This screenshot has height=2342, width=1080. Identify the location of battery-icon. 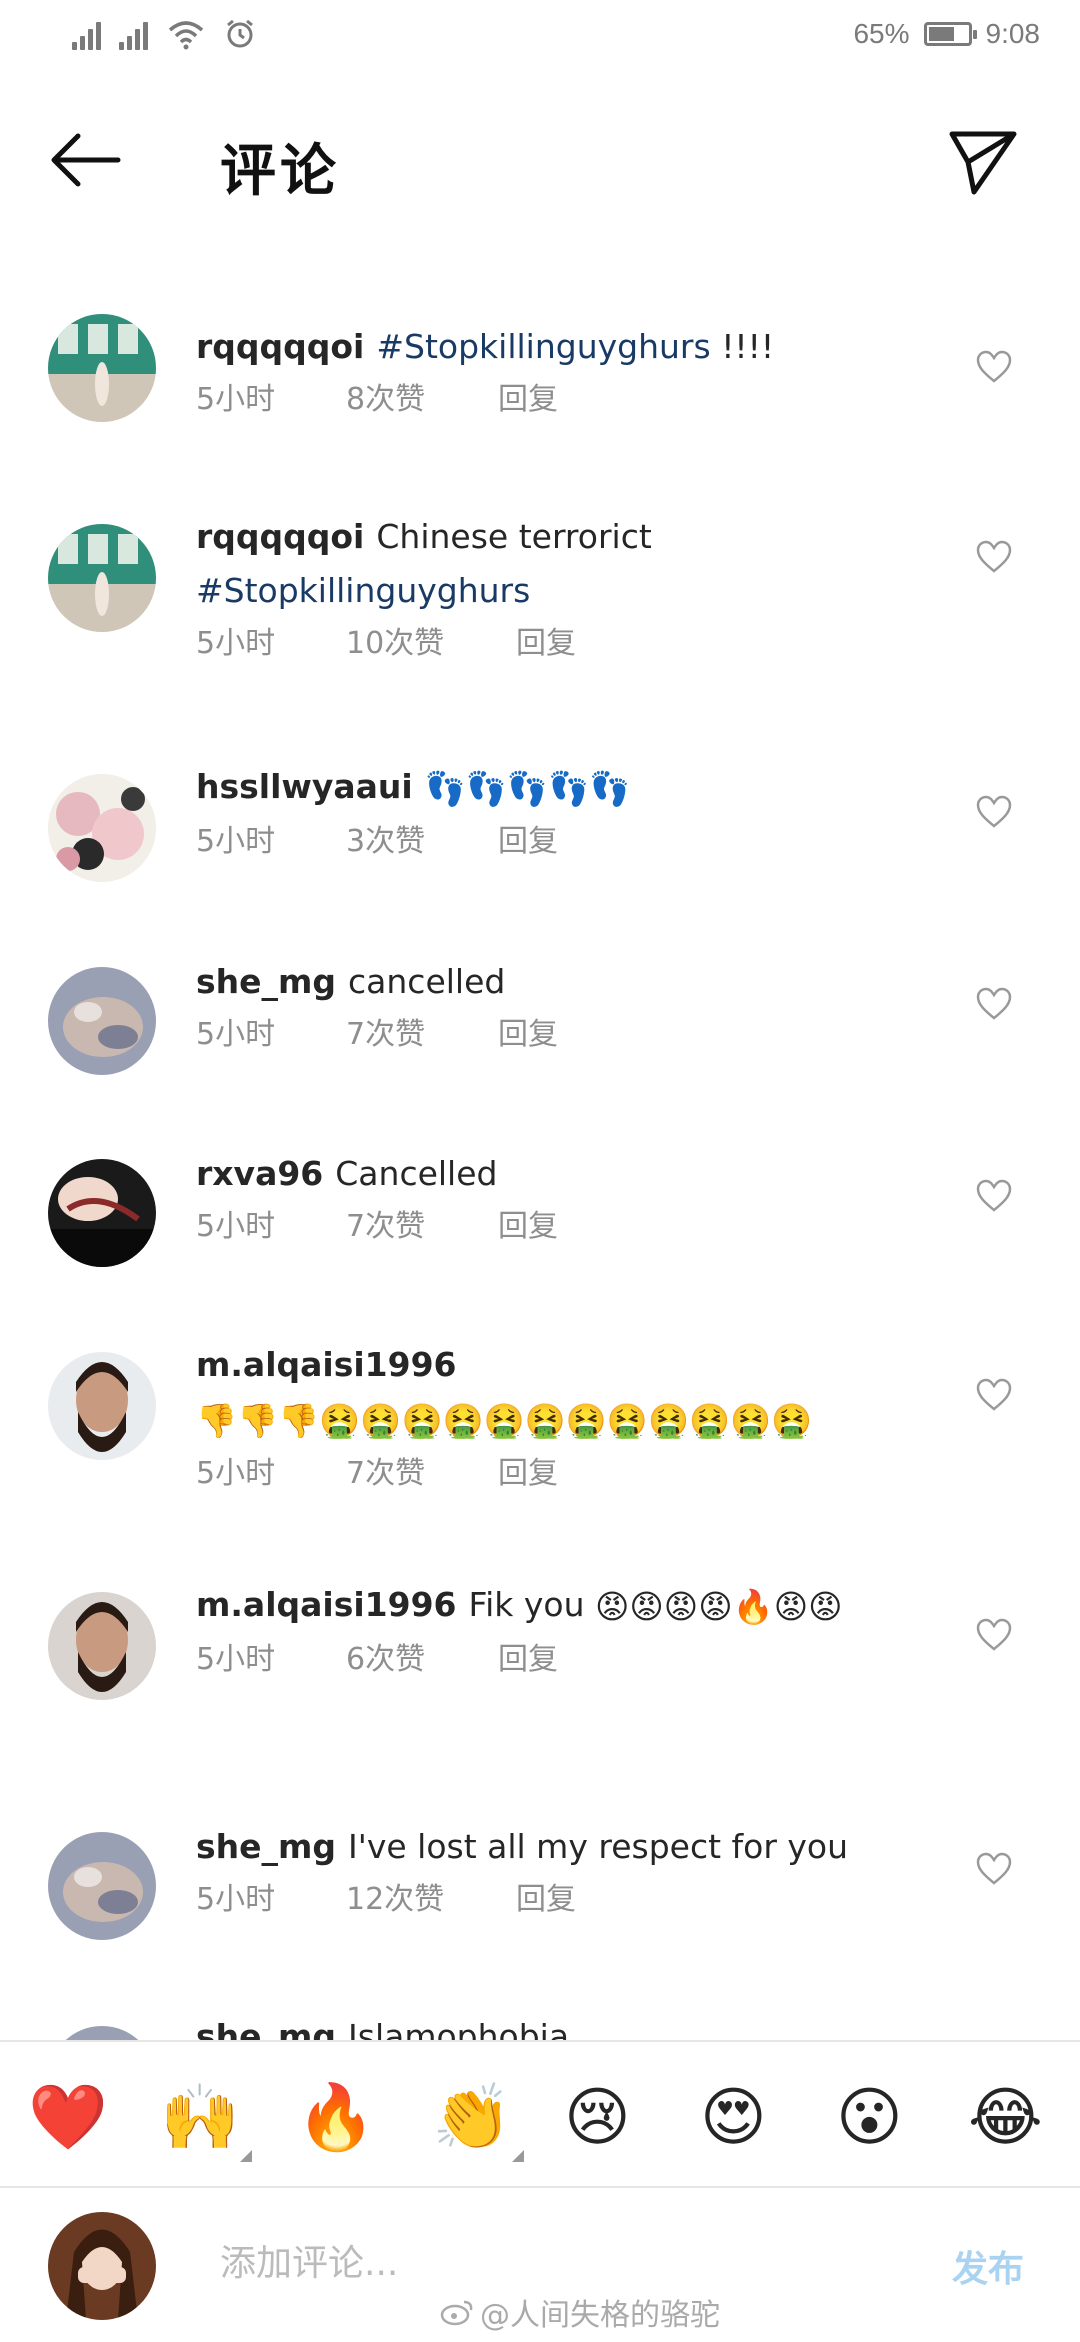
(950, 34).